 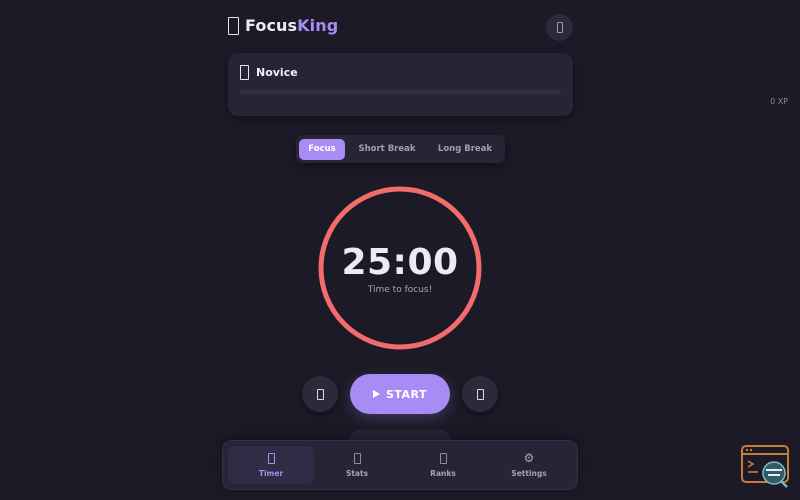 I want to click on start-button-label: START, so click(x=406, y=394).